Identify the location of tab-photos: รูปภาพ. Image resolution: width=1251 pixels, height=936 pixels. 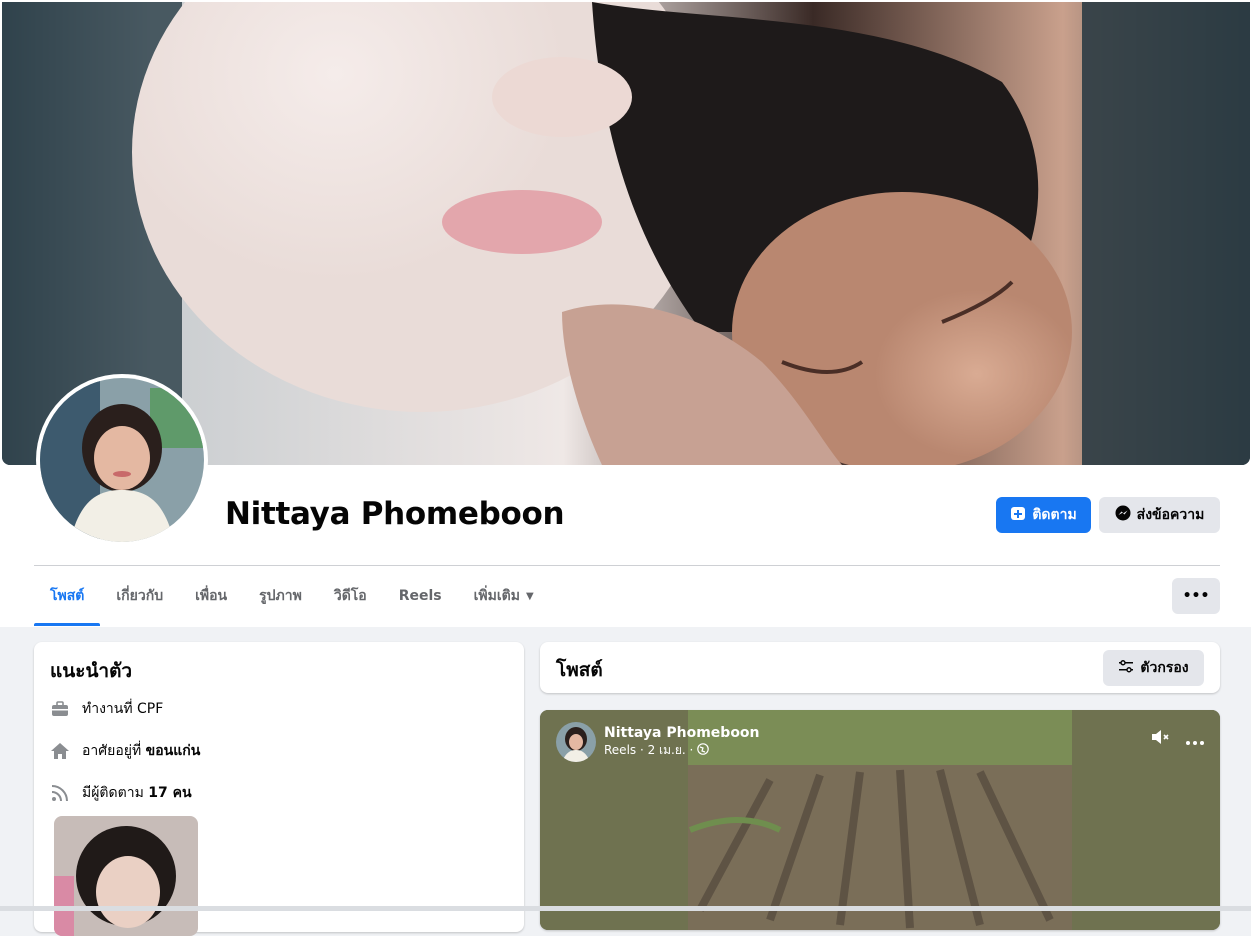
(280, 596).